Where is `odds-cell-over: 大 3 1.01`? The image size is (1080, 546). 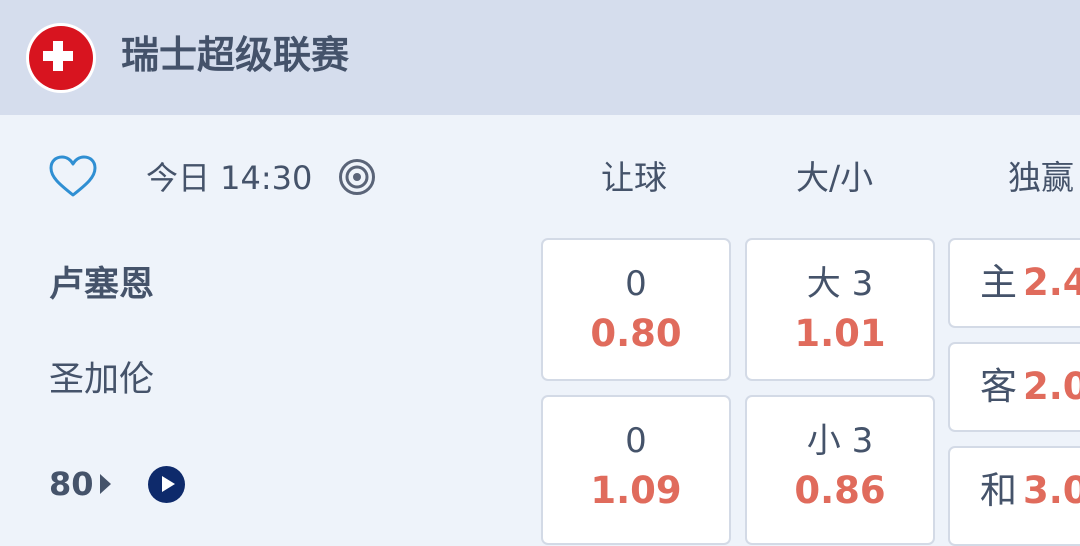 odds-cell-over: 大 3 1.01 is located at coordinates (840, 309).